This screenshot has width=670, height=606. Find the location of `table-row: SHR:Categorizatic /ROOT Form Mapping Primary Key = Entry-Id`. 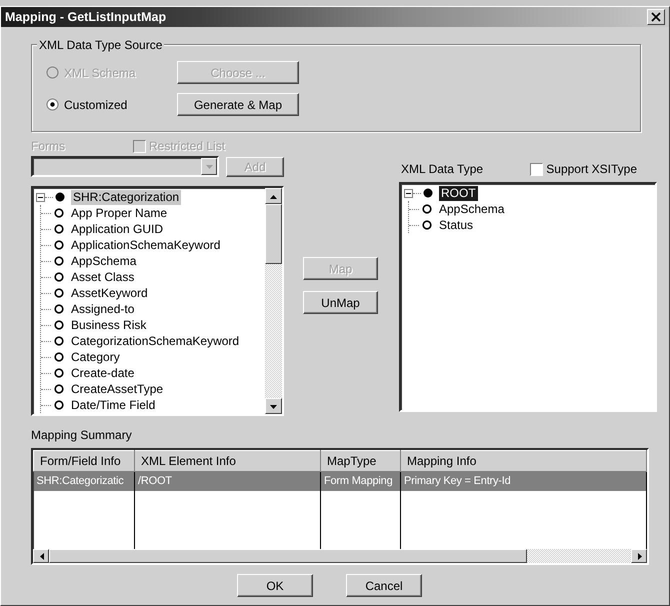

table-row: SHR:Categorizatic /ROOT Form Mapping Primary Key = Entry-Id is located at coordinates (340, 481).